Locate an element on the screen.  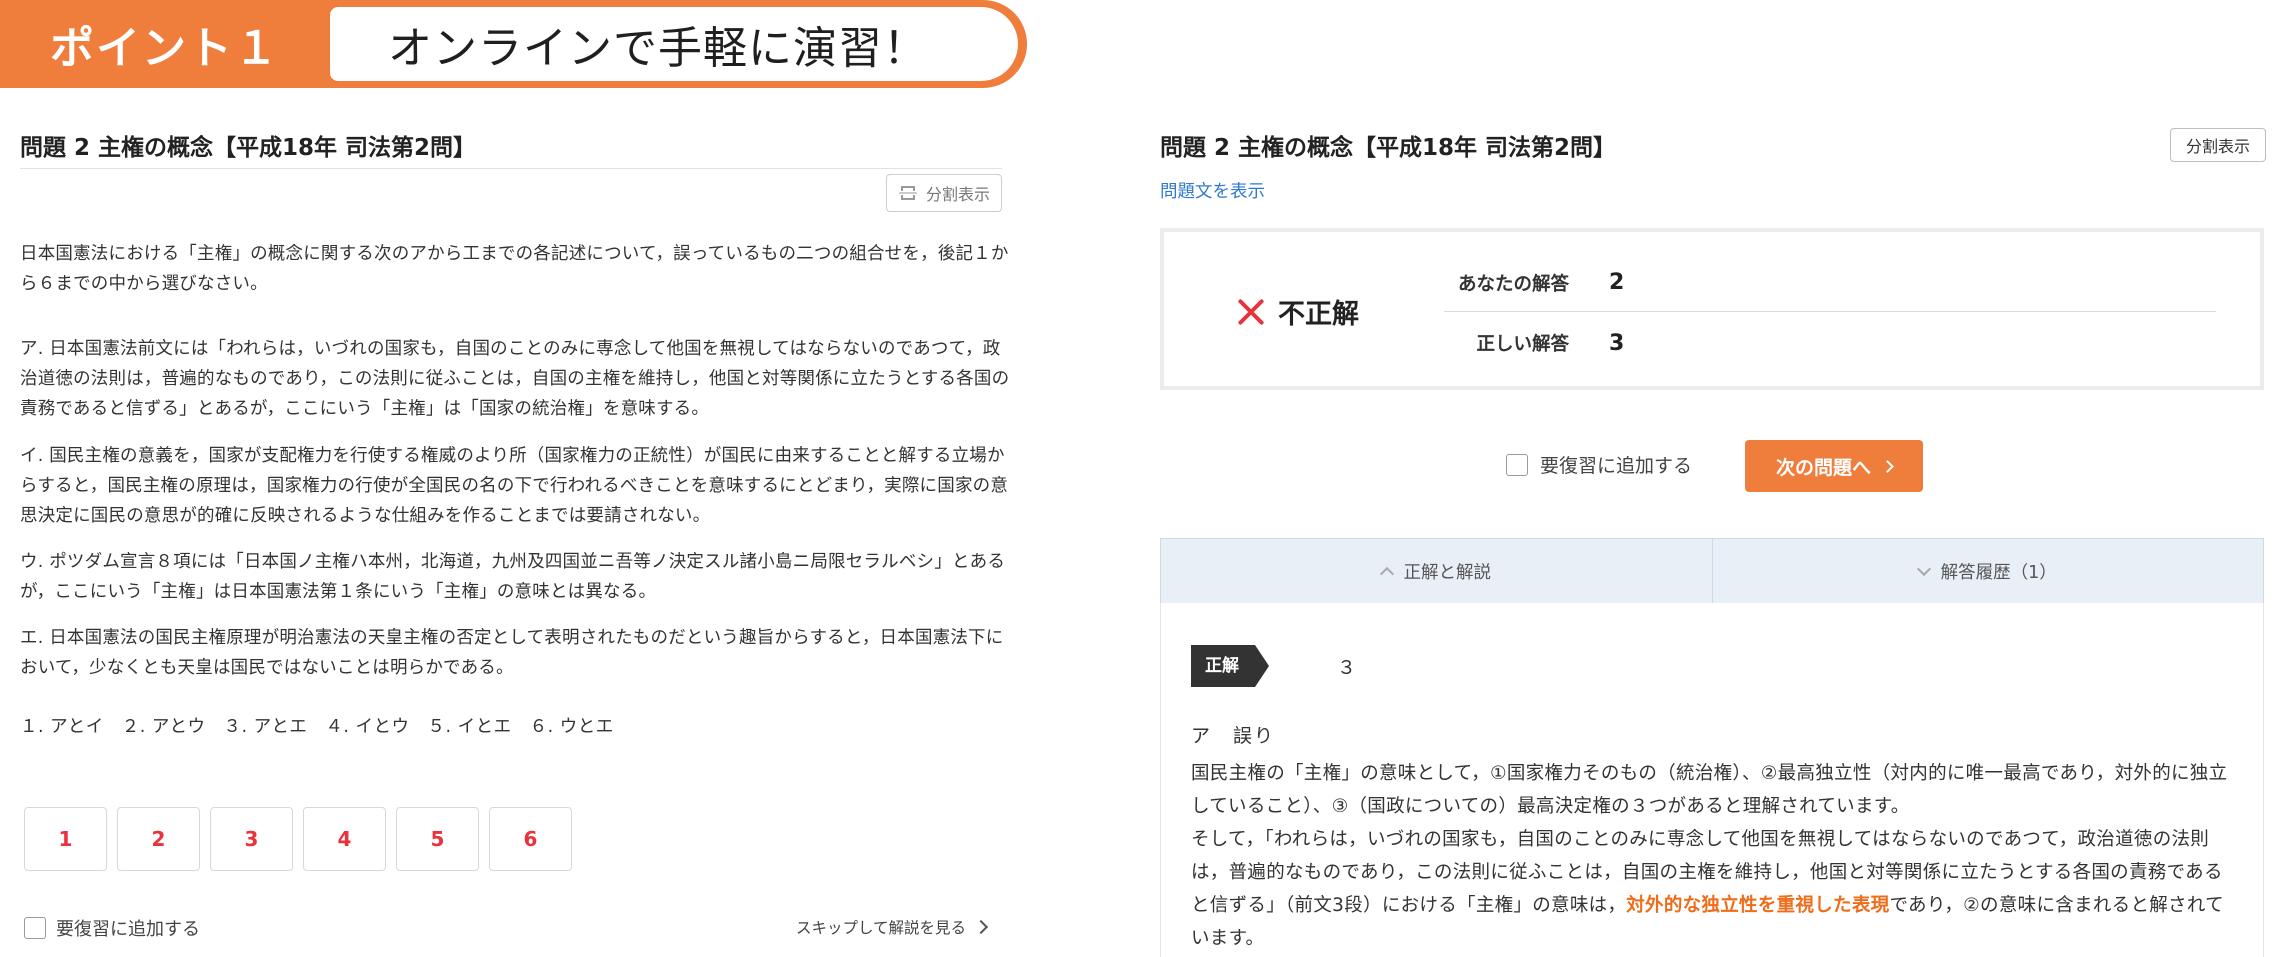
review-checkbox is located at coordinates (35, 928).